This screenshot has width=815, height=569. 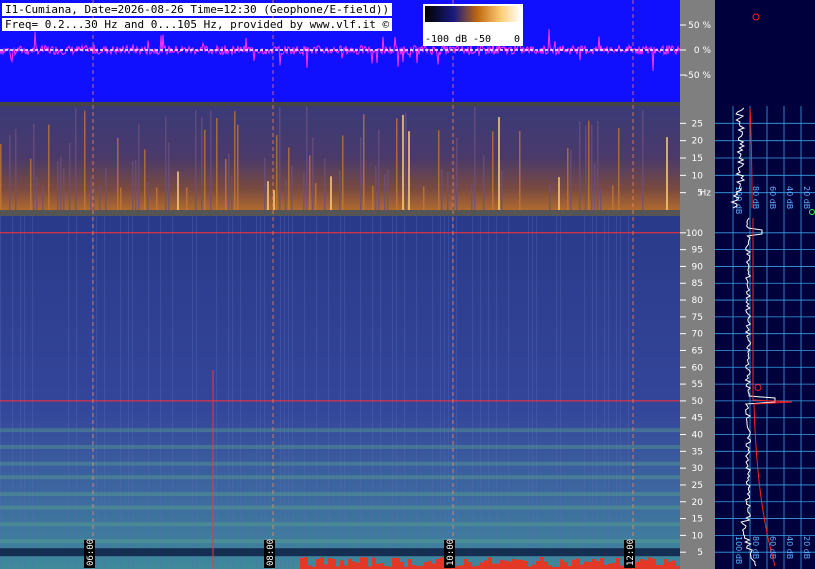 I want to click on colorbar: -100 dB -50 0, so click(x=473, y=25).